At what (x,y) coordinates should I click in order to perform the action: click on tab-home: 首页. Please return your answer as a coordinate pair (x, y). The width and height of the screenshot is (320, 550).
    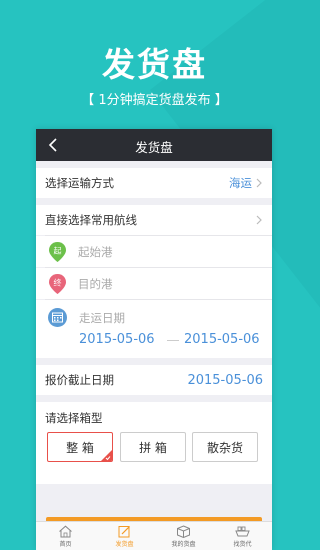
    Looking at the image, I should click on (65, 536).